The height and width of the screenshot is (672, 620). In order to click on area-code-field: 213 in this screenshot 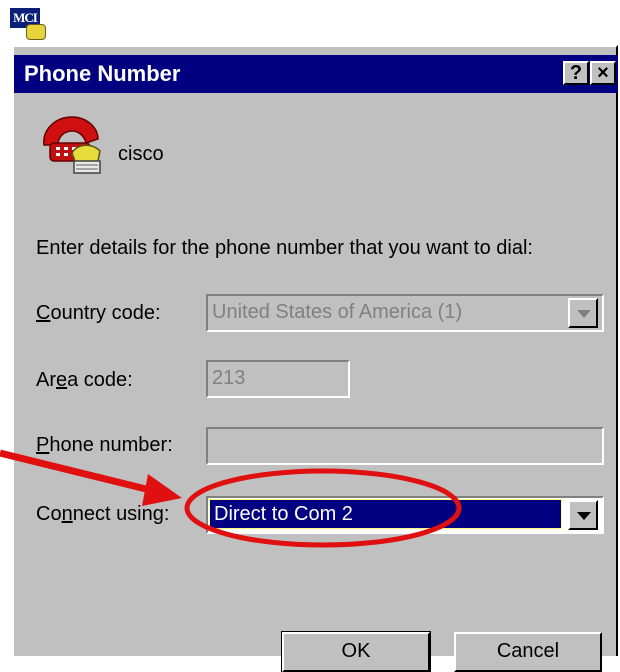, I will do `click(278, 379)`.